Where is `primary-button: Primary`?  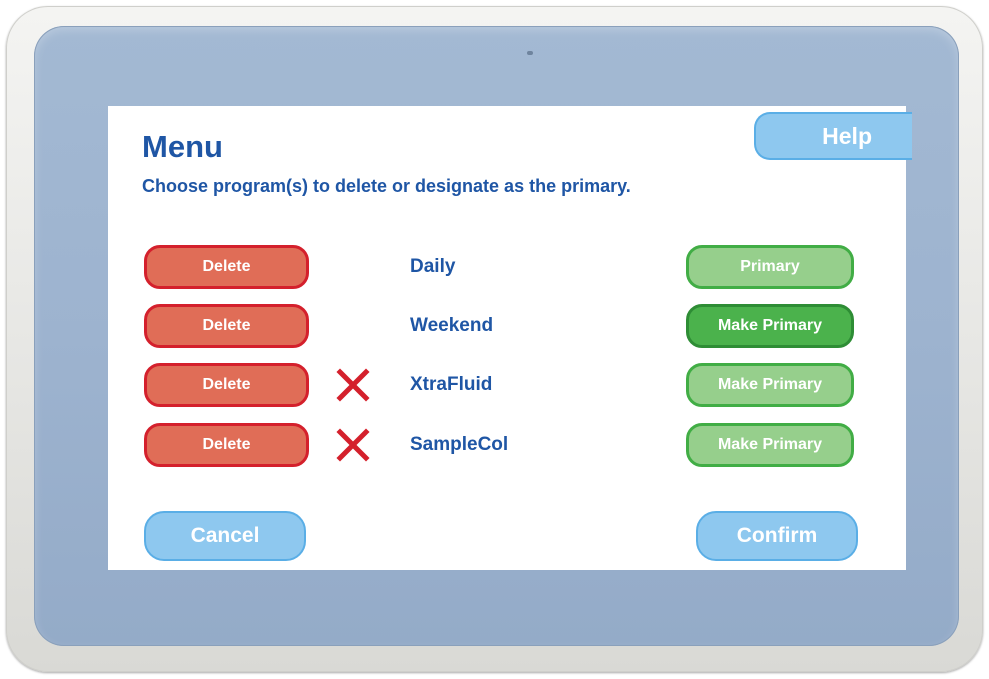 primary-button: Primary is located at coordinates (770, 267).